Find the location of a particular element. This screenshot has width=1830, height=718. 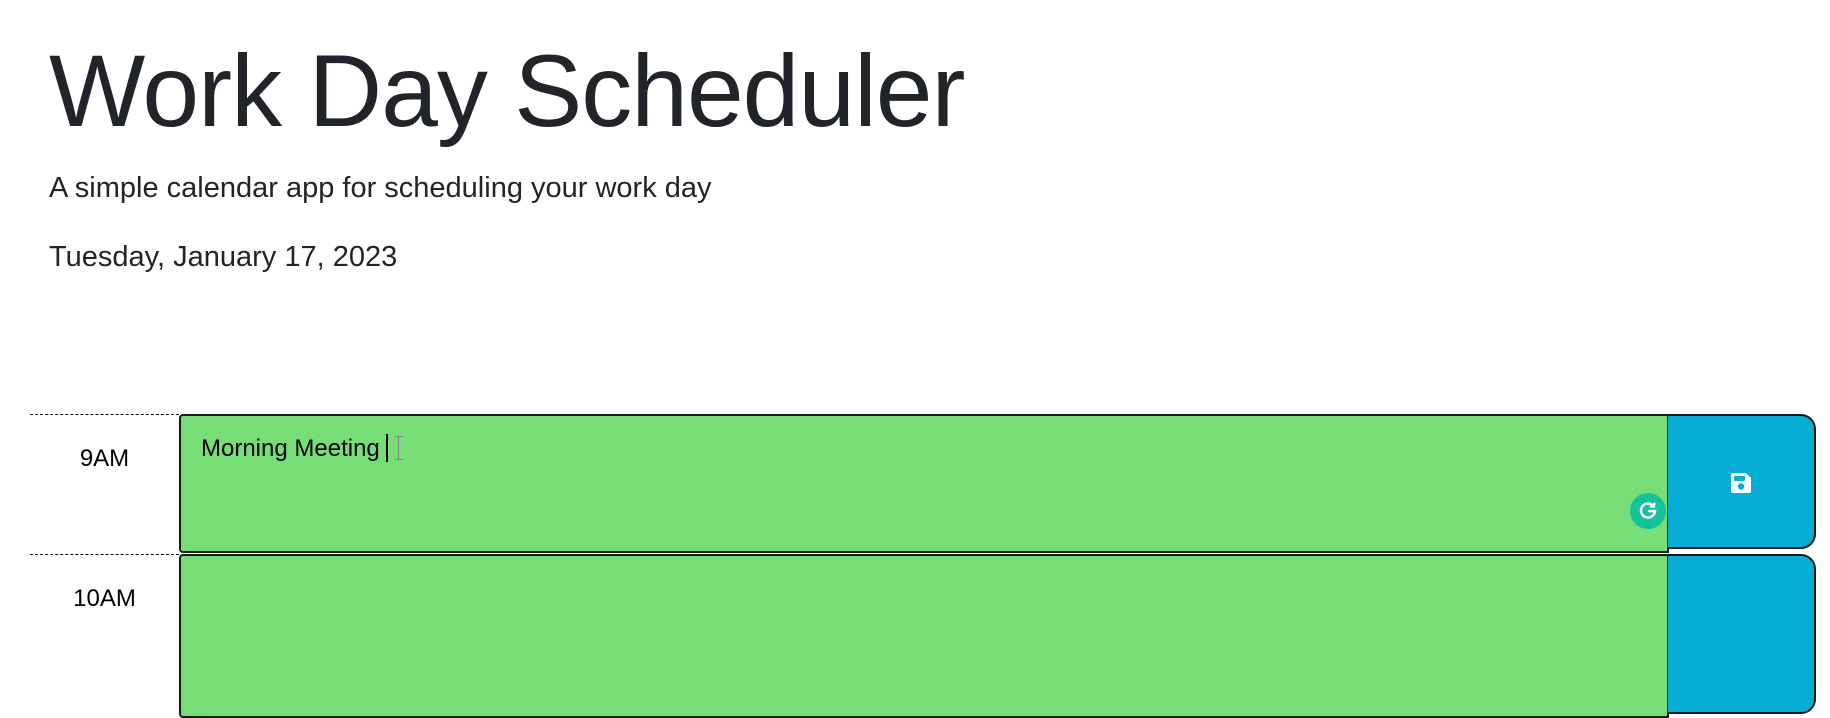

description-text: Morning Meeting is located at coordinates (303, 448).